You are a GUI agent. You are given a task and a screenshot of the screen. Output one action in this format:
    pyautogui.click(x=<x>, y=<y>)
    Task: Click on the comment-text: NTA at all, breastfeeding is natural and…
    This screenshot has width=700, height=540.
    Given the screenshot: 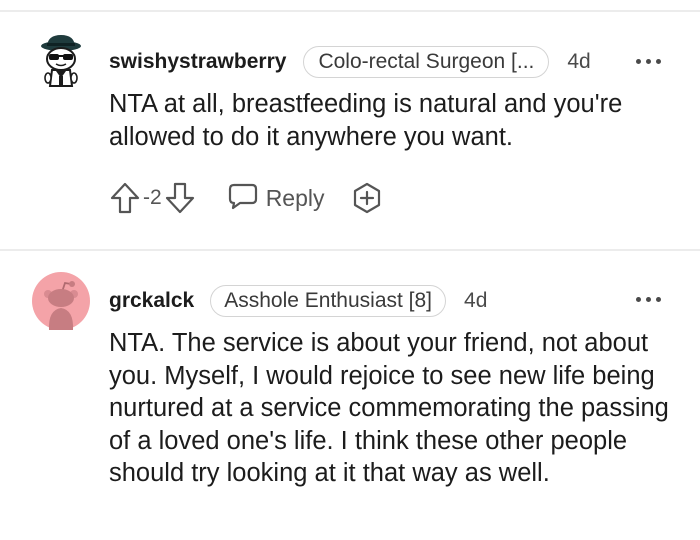 What is the action you would take?
    pyautogui.click(x=366, y=120)
    